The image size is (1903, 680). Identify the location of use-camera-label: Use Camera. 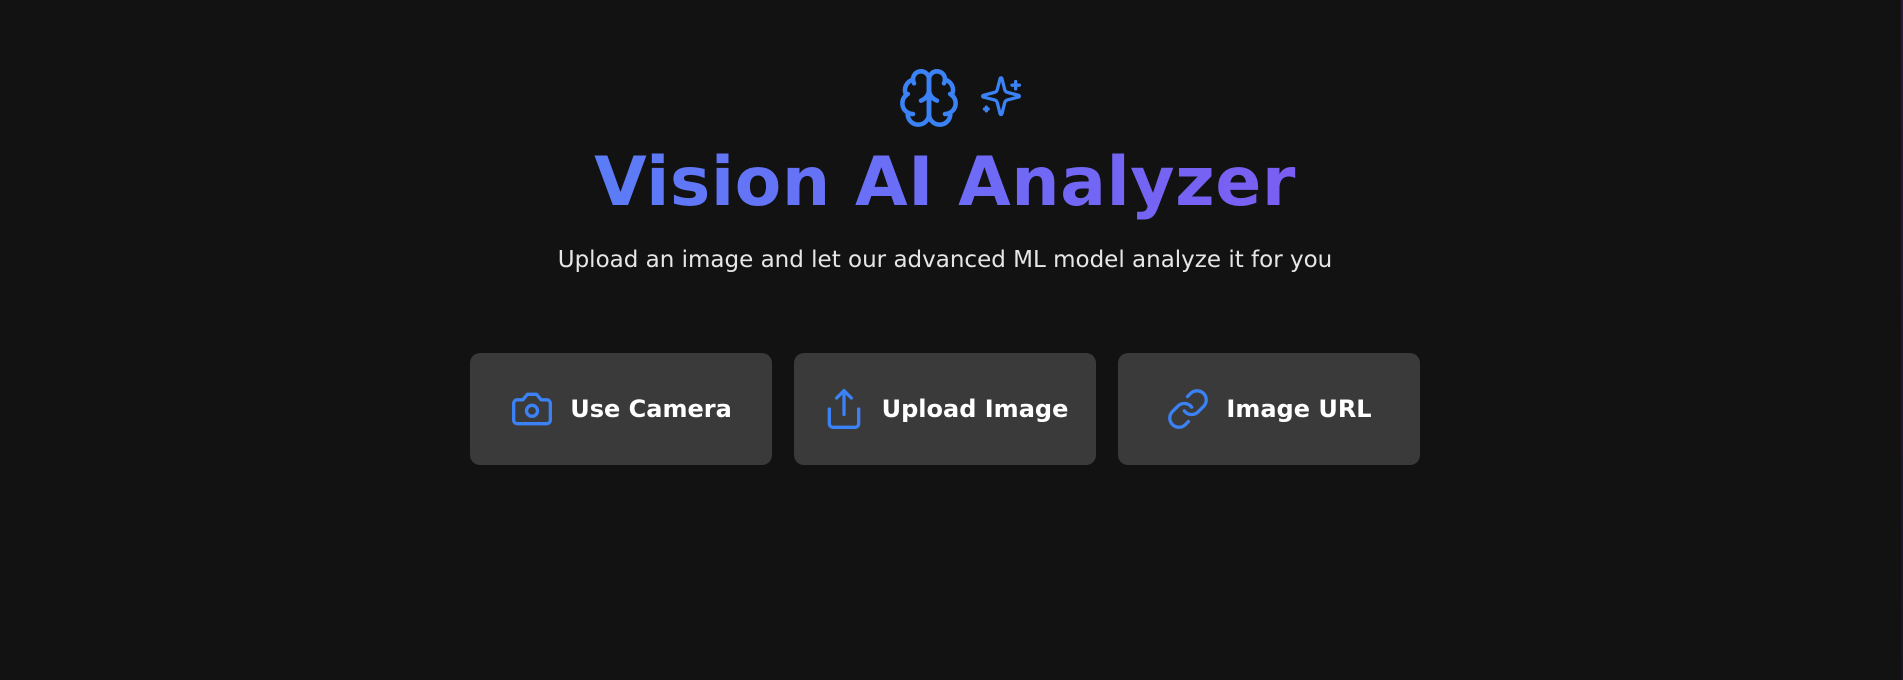
(651, 409).